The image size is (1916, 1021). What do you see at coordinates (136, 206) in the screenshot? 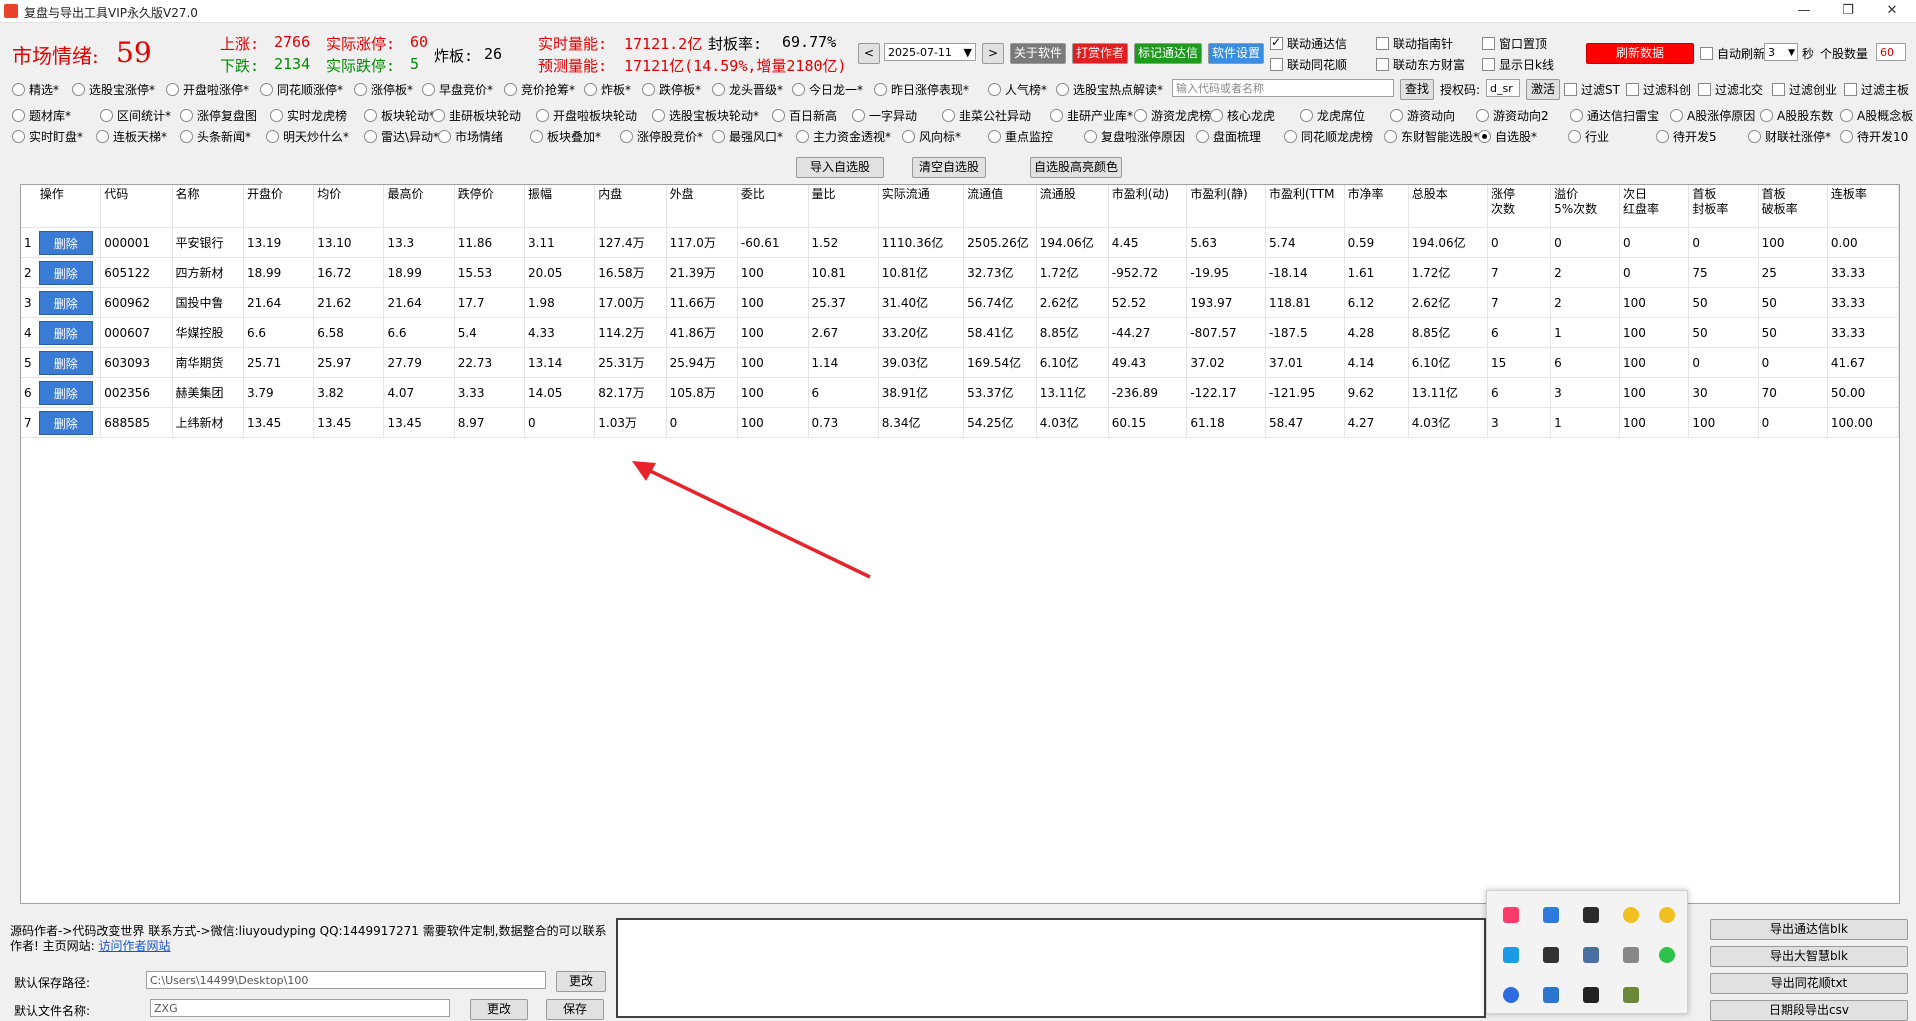
I see `column-header: 代码` at bounding box center [136, 206].